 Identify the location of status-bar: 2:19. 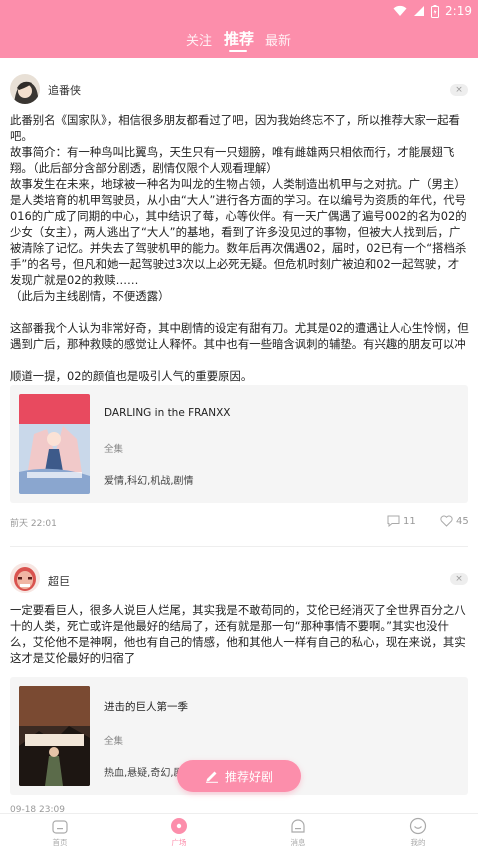
(239, 11).